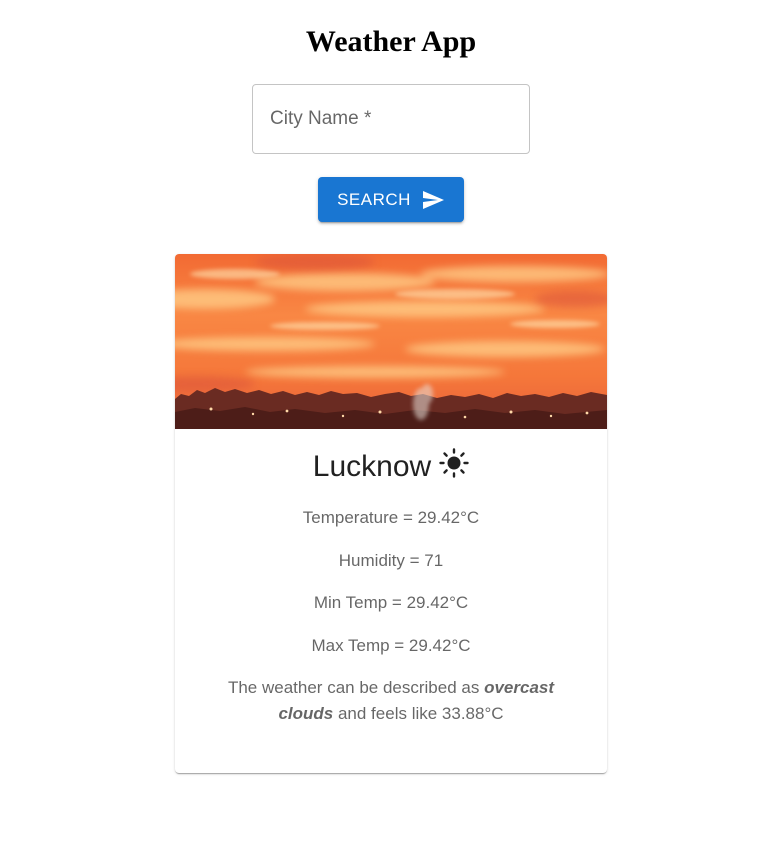  Describe the element at coordinates (454, 463) in the screenshot. I see `sun-icon` at that location.